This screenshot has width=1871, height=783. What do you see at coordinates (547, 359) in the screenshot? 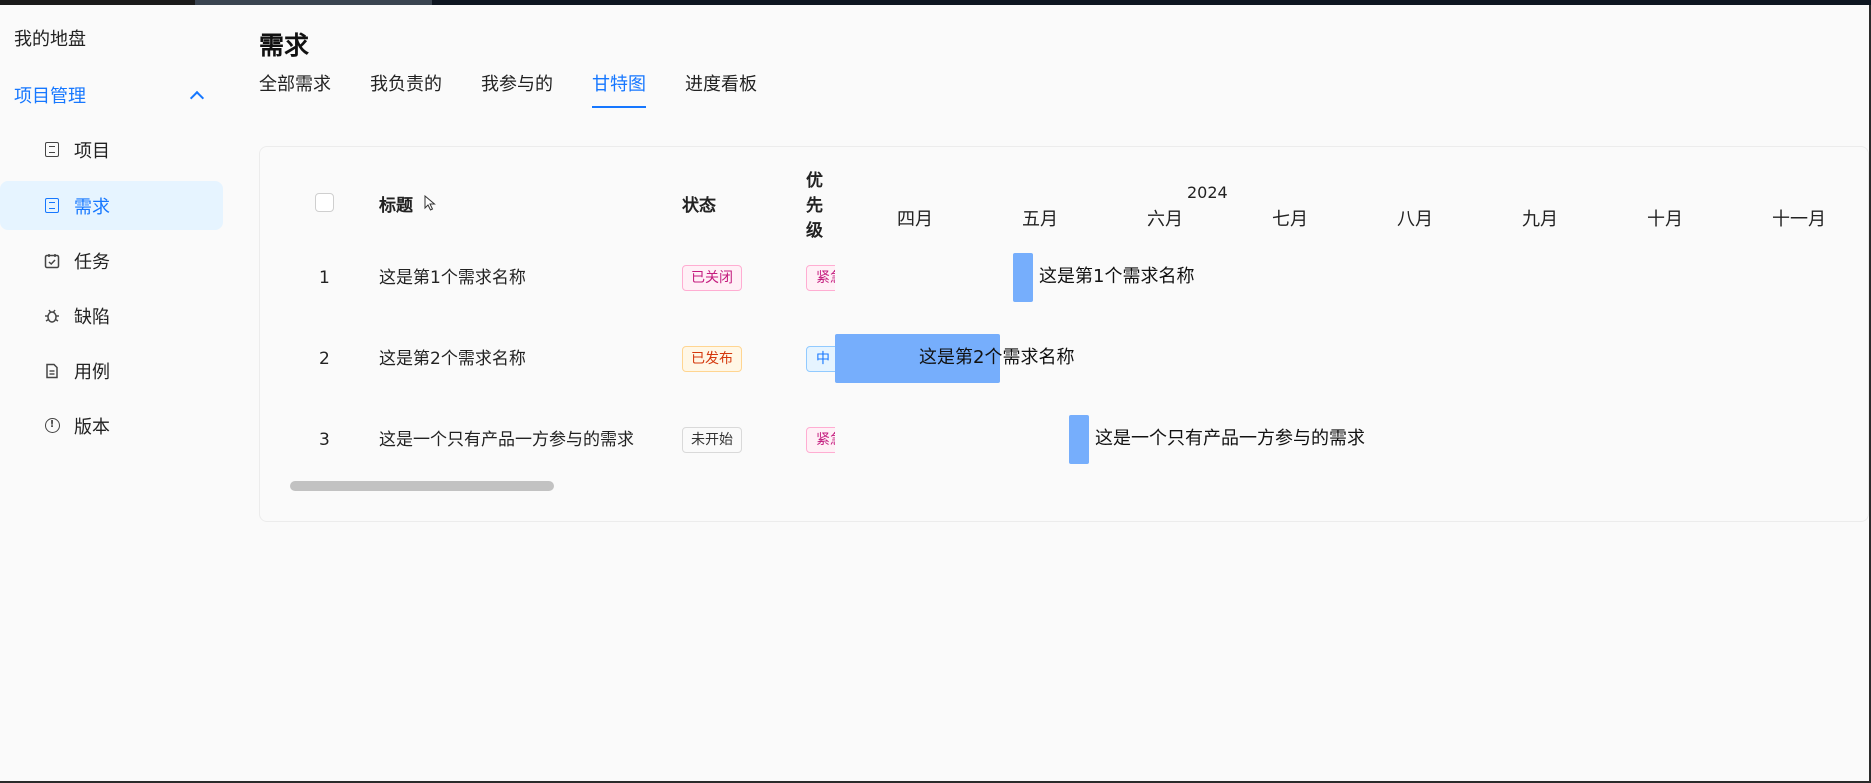
I see `table-row: 2 这是第2个需求名称 已发布 中` at bounding box center [547, 359].